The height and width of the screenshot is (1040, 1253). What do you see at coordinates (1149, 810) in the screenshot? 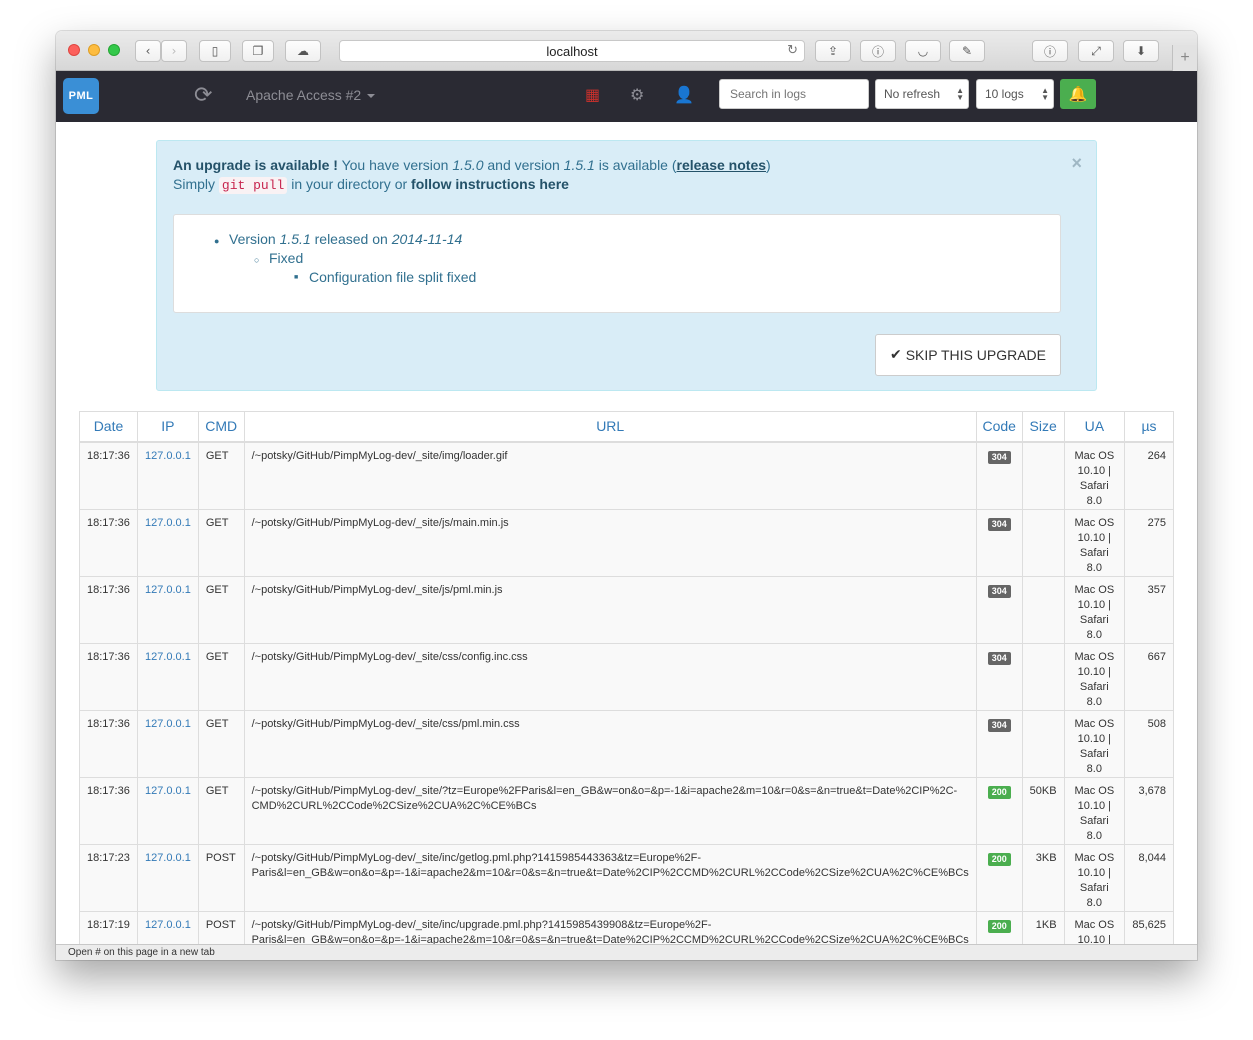
I see `cell-us: 3,678` at bounding box center [1149, 810].